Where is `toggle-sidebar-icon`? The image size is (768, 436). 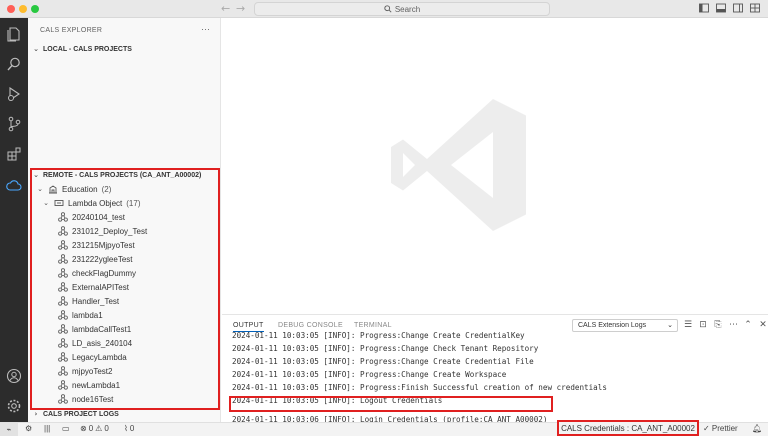
toggle-sidebar-icon is located at coordinates (704, 8).